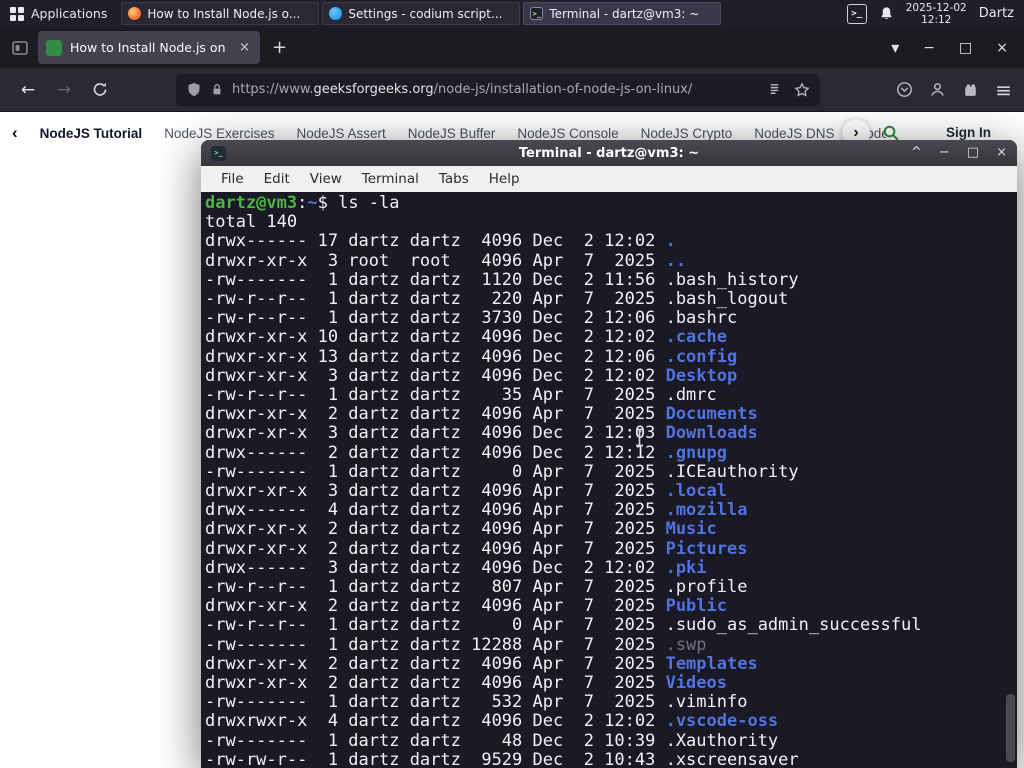 The image size is (1024, 768). I want to click on clock-date: 2025-12-02, so click(936, 7).